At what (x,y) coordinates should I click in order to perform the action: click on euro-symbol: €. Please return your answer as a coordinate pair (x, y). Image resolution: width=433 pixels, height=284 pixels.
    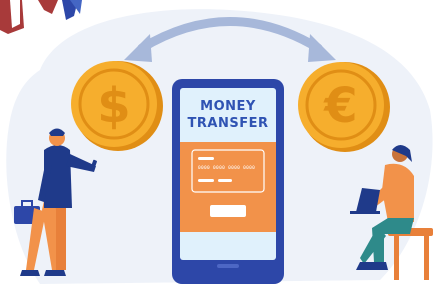
    Looking at the image, I should click on (340, 106).